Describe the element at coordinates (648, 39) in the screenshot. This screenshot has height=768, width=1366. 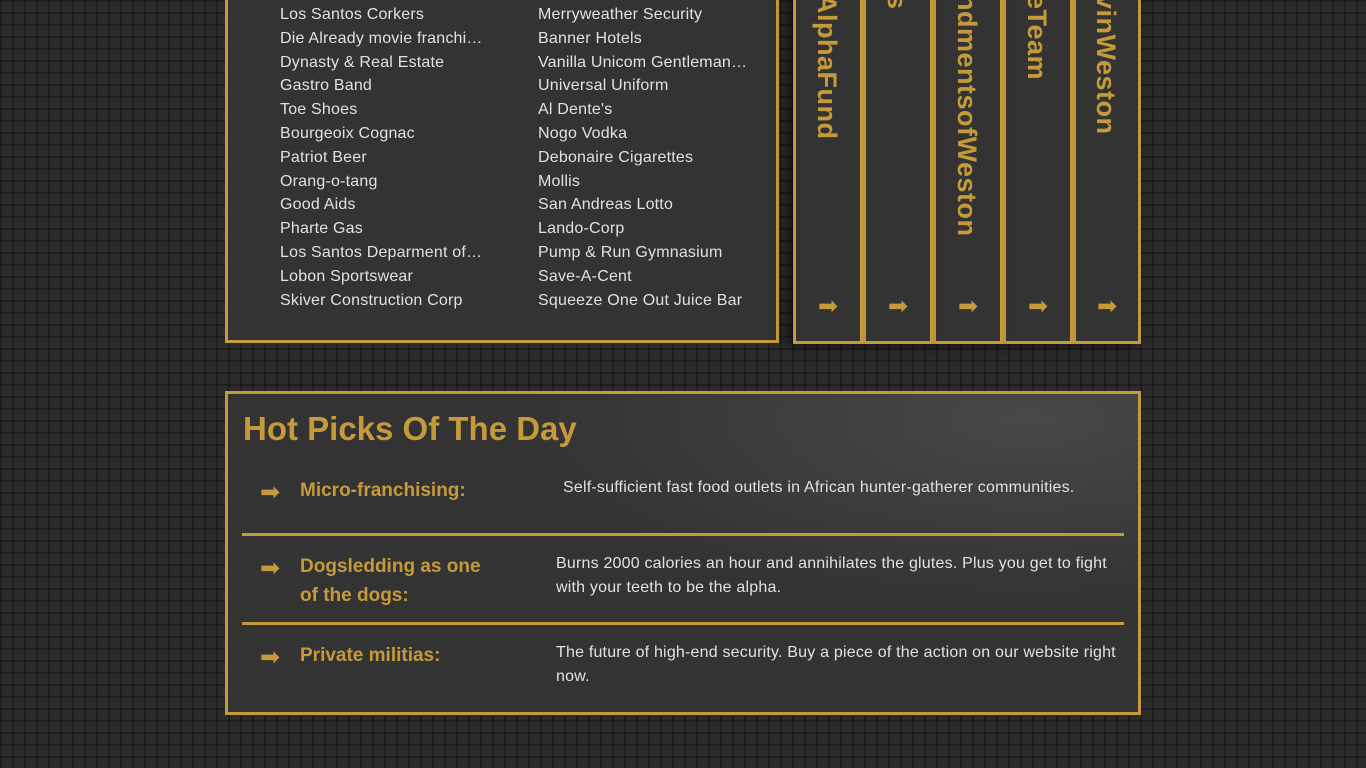
I see `client-item: Banner Hotels` at that location.